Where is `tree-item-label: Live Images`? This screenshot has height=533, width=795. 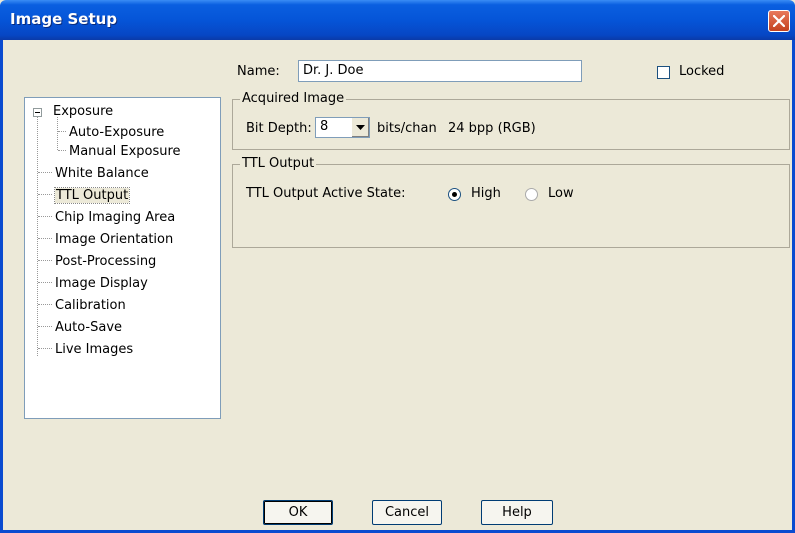 tree-item-label: Live Images is located at coordinates (94, 349).